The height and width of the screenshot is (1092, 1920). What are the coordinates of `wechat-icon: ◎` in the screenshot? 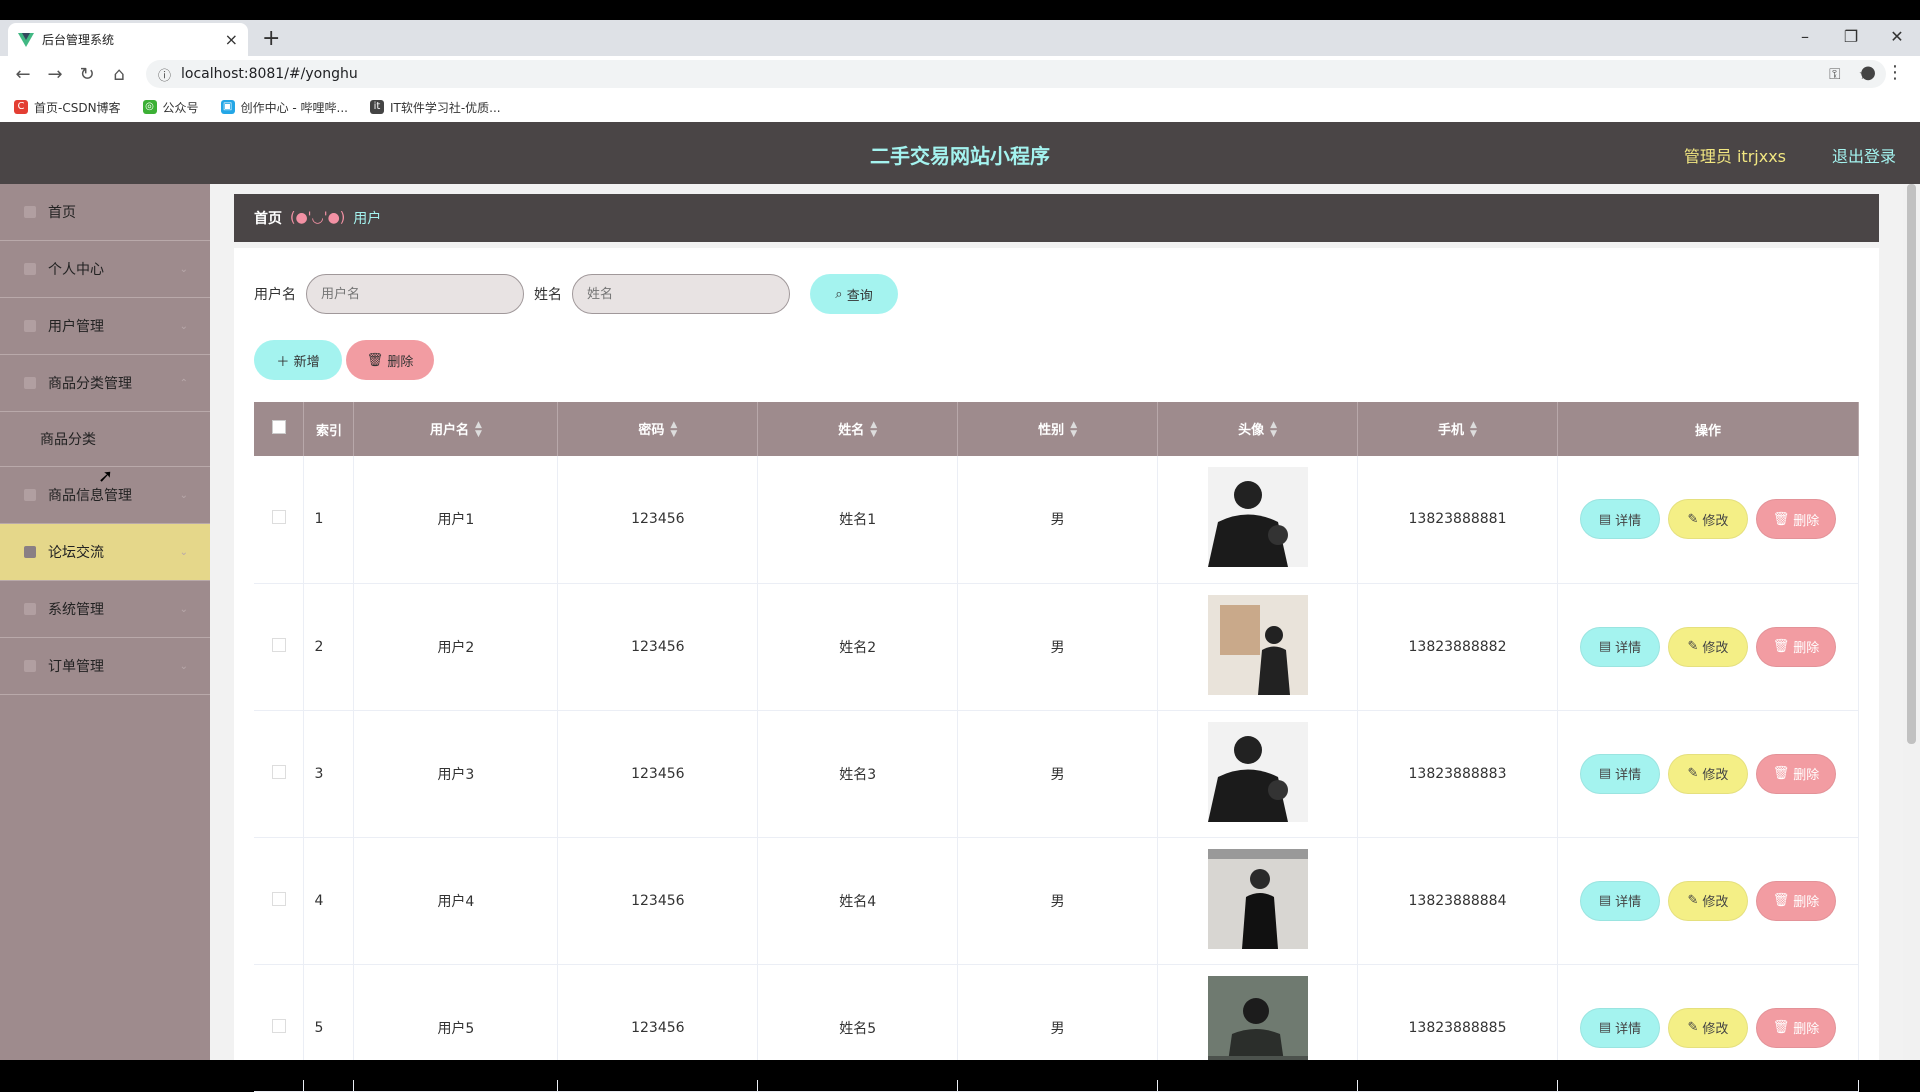 It's located at (149, 107).